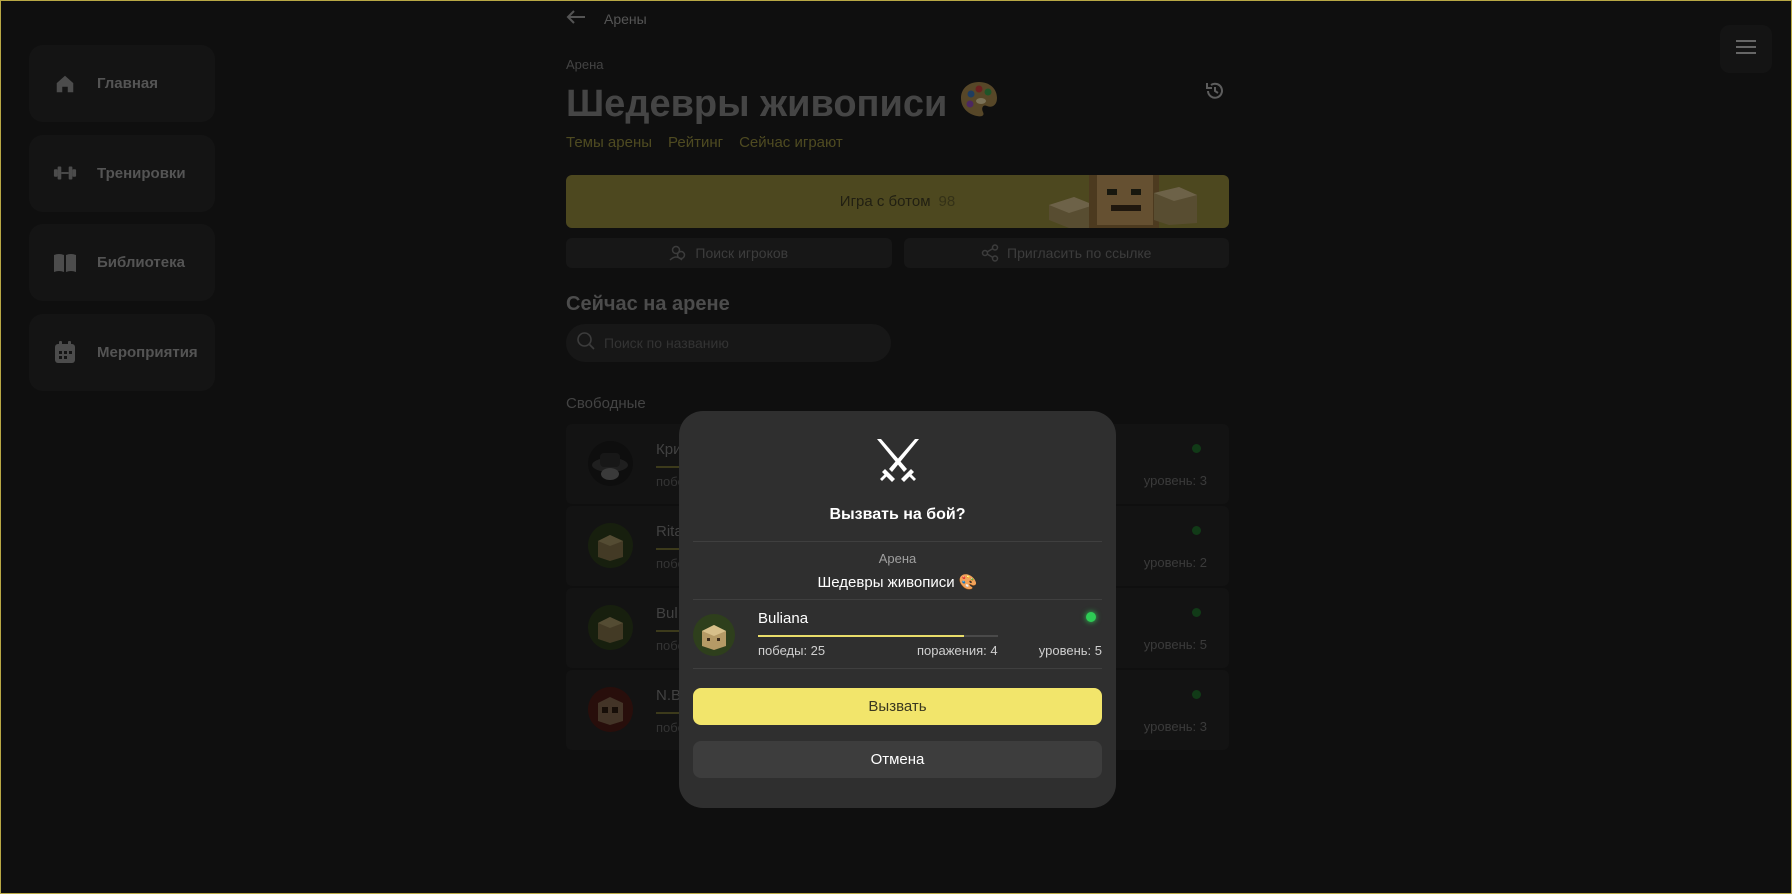 This screenshot has width=1792, height=894. What do you see at coordinates (898, 460) in the screenshot?
I see `crossed-swords-icon` at bounding box center [898, 460].